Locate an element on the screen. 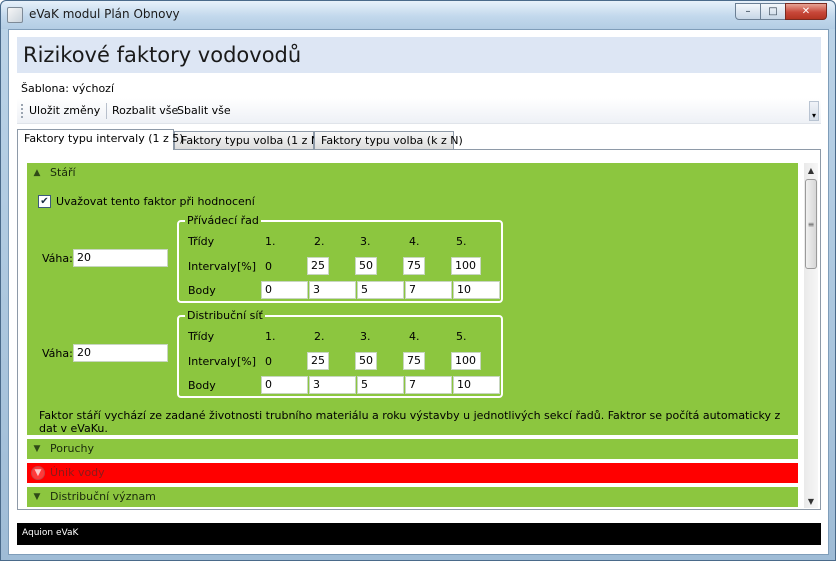  scroll-up-arrow: ▲ is located at coordinates (811, 170).